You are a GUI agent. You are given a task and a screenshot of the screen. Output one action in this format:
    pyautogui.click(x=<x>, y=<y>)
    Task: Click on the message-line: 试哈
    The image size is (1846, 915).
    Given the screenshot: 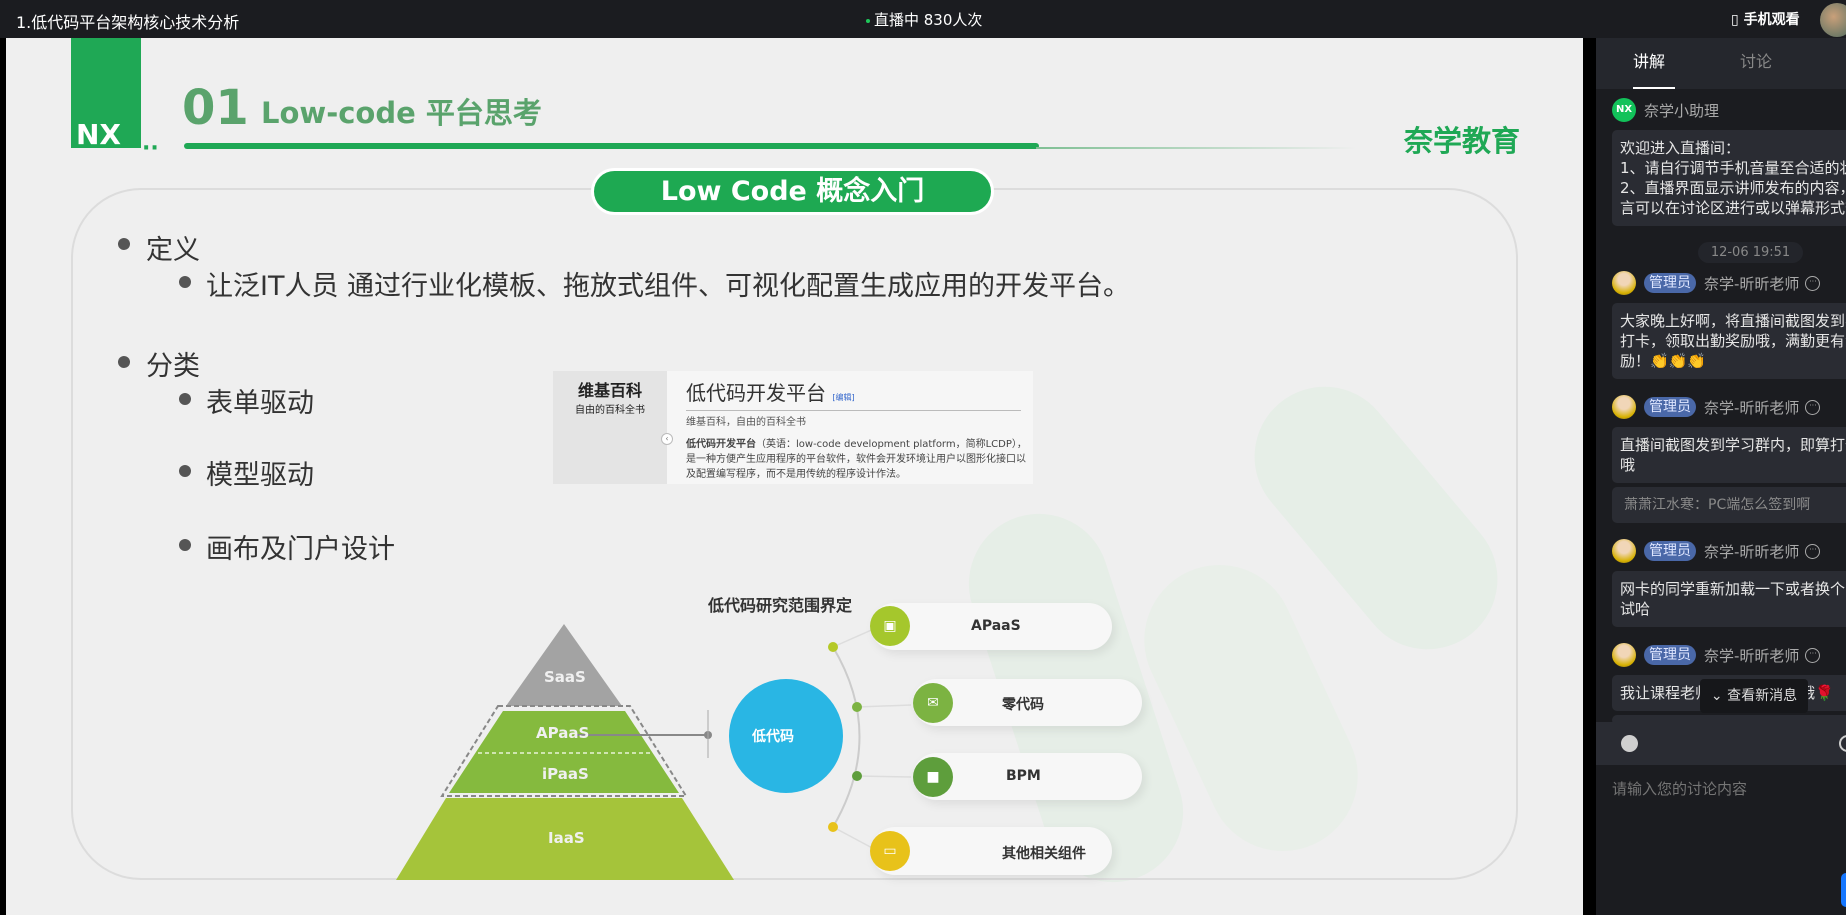 What is the action you would take?
    pyautogui.click(x=1635, y=609)
    